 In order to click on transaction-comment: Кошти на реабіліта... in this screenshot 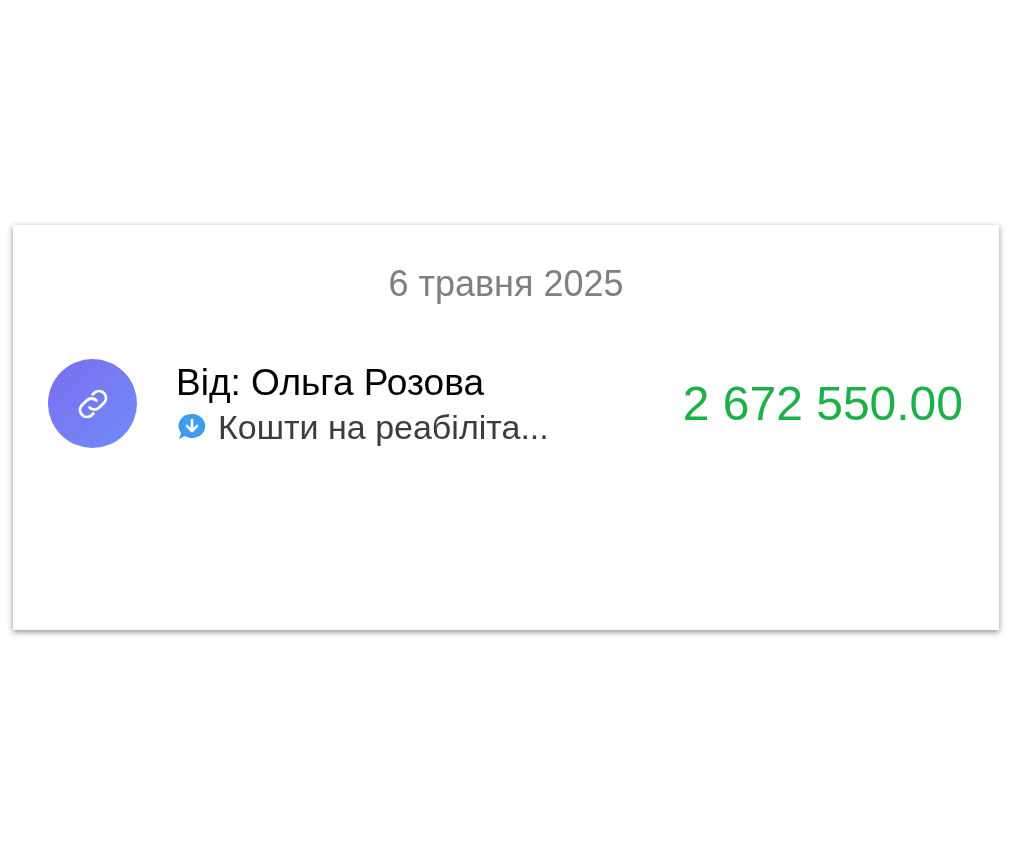, I will do `click(383, 426)`.